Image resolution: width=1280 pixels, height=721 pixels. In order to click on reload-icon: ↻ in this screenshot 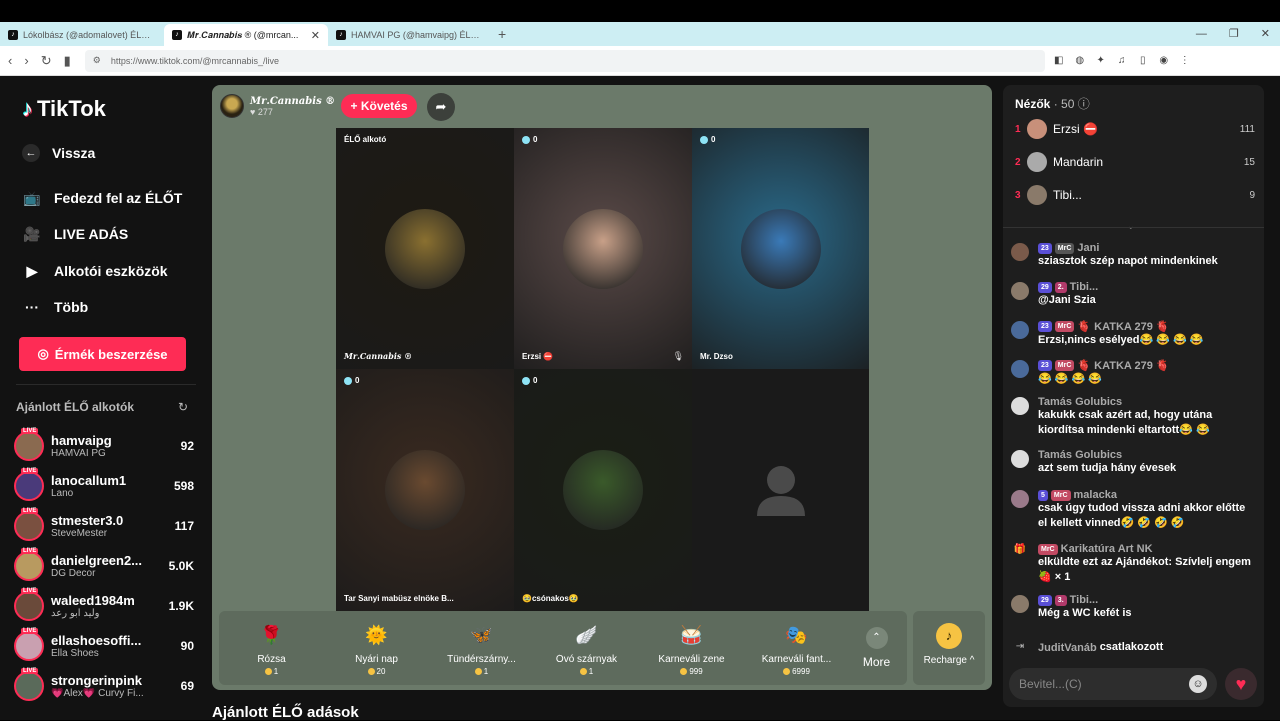, I will do `click(46, 61)`.